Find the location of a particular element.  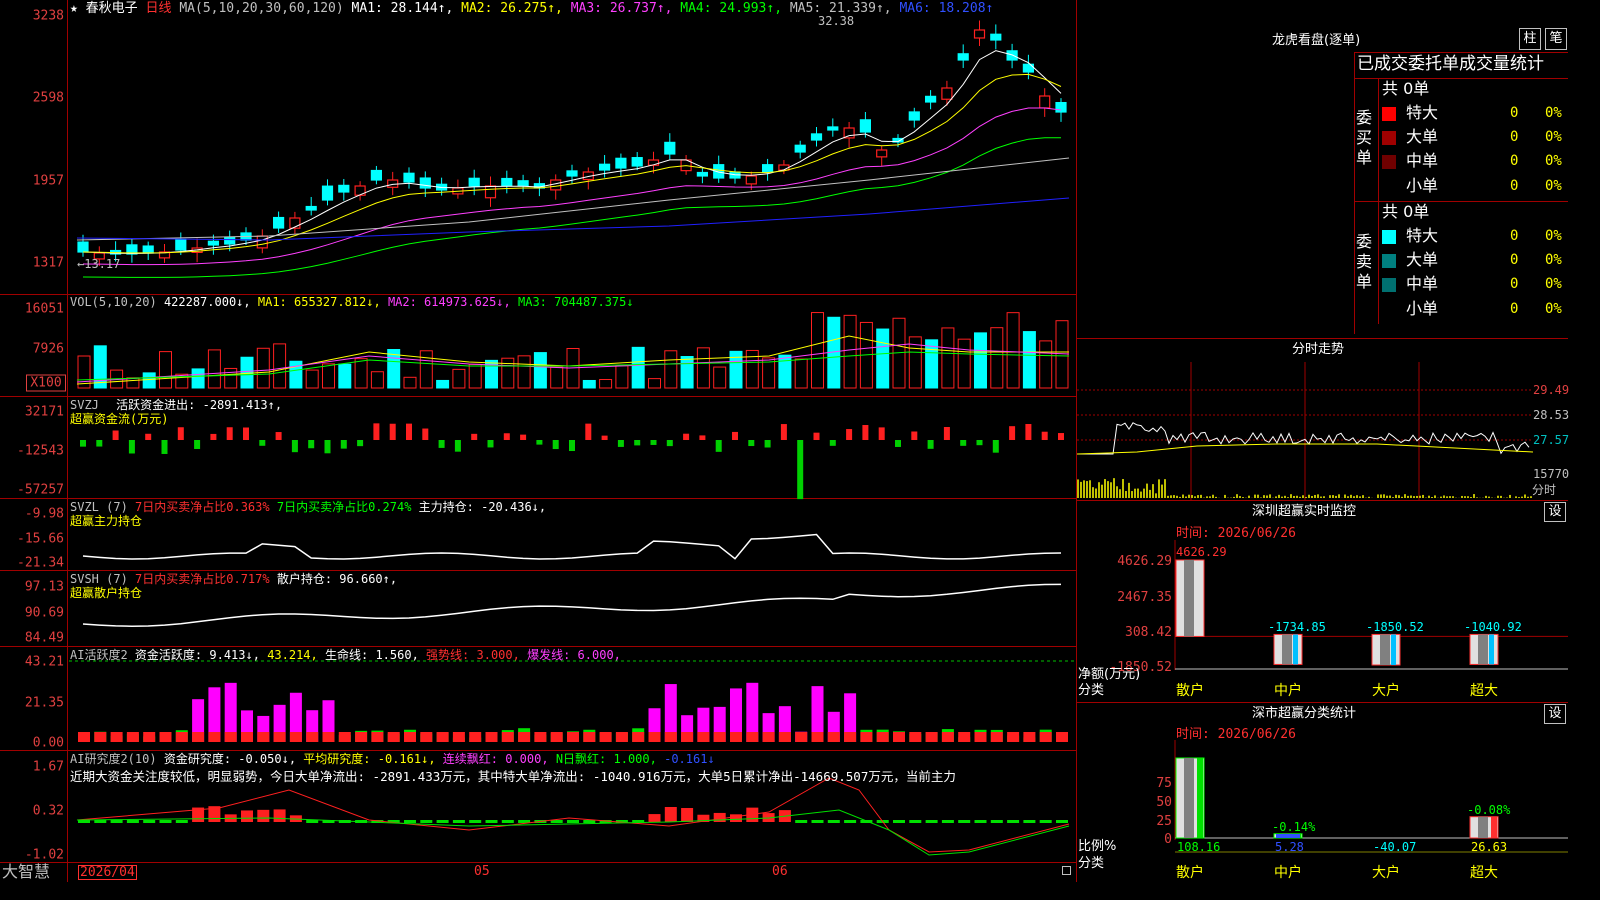

class-bar-edge is located at coordinates (1494, 827).